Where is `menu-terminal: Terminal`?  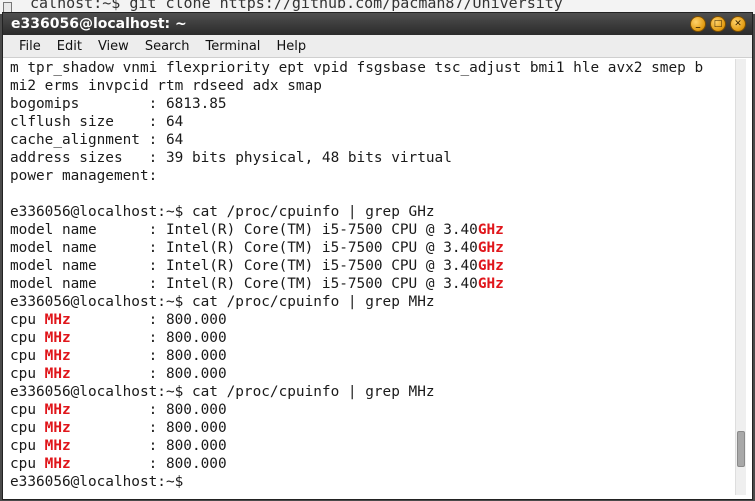
menu-terminal: Terminal is located at coordinates (232, 46).